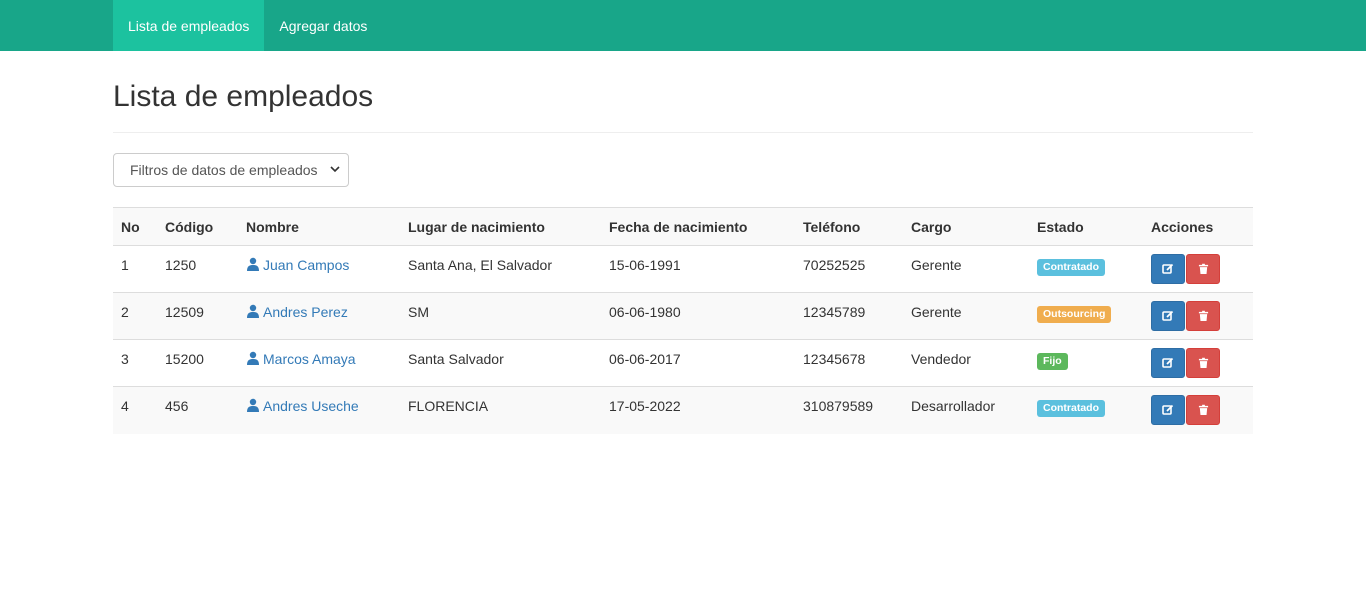 This screenshot has width=1366, height=612. Describe the element at coordinates (500, 316) in the screenshot. I see `cell-lugar: SM` at that location.